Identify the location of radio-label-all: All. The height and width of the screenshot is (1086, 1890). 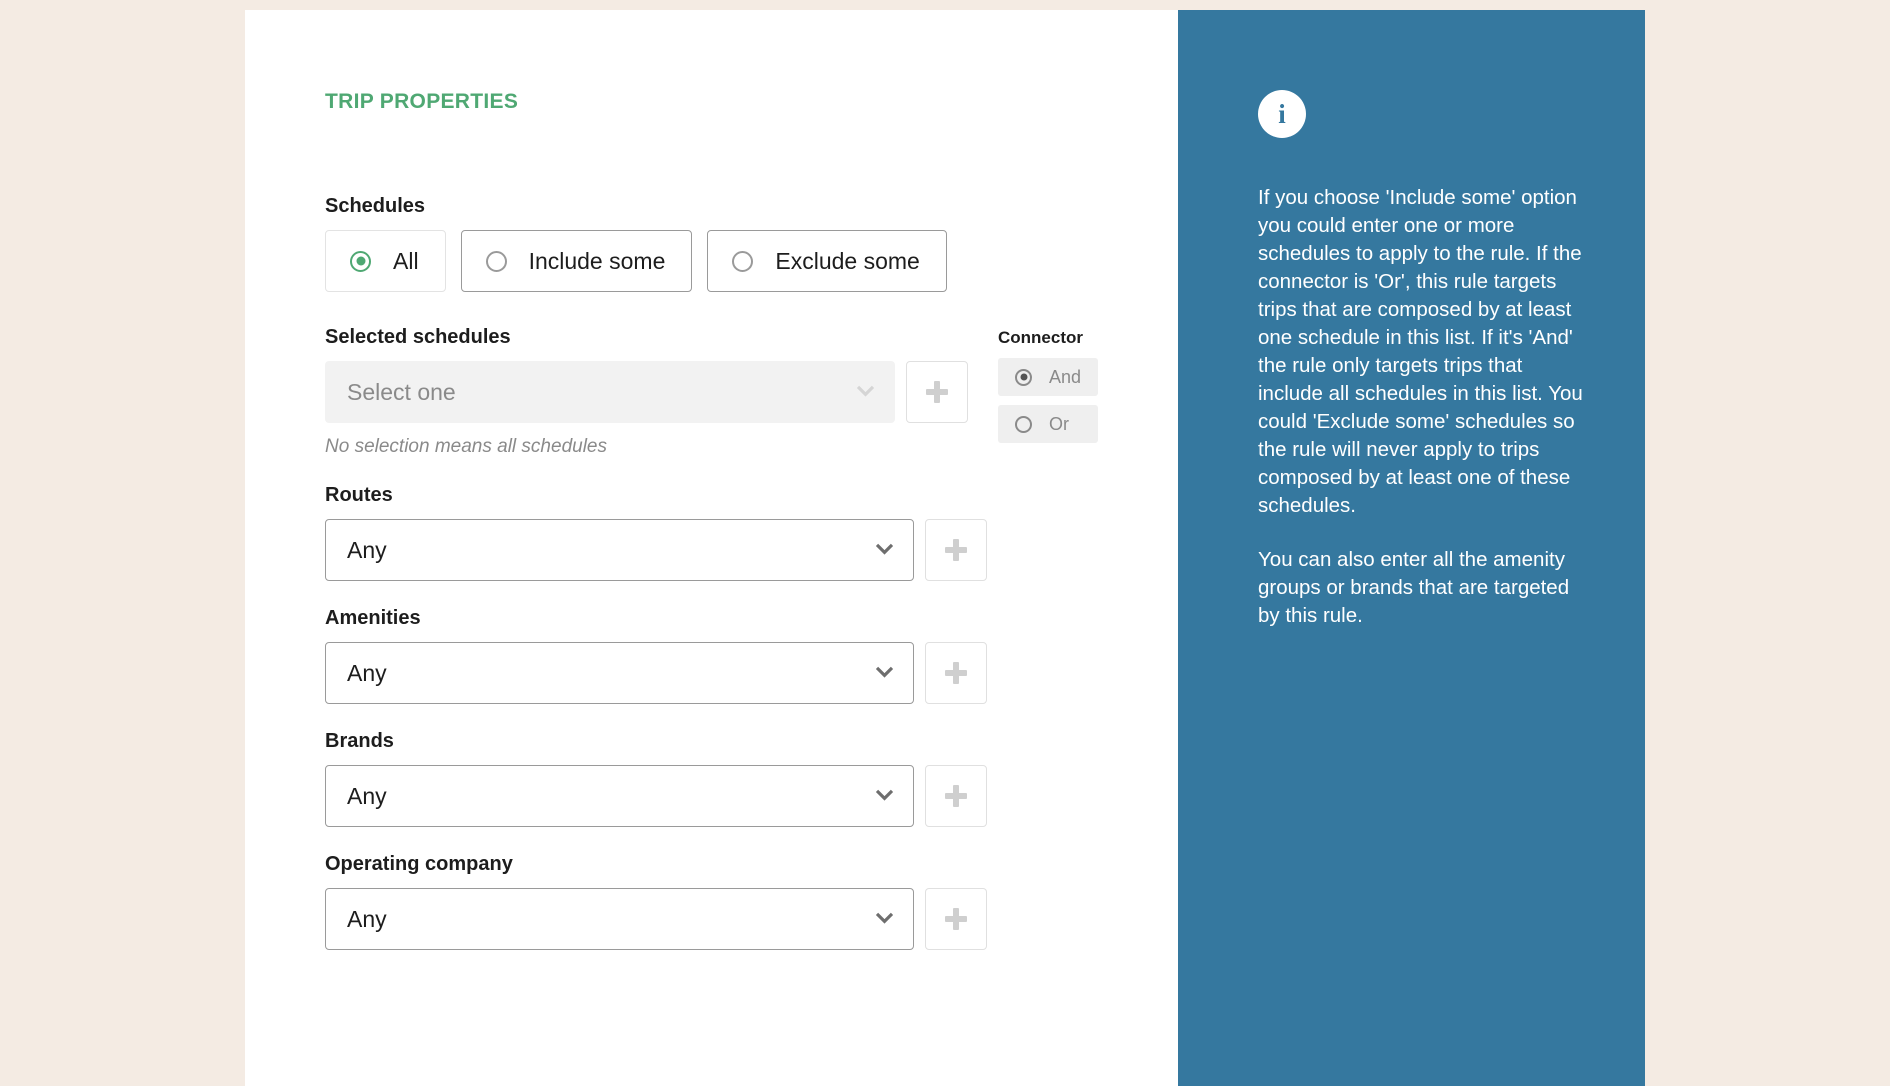
(406, 260).